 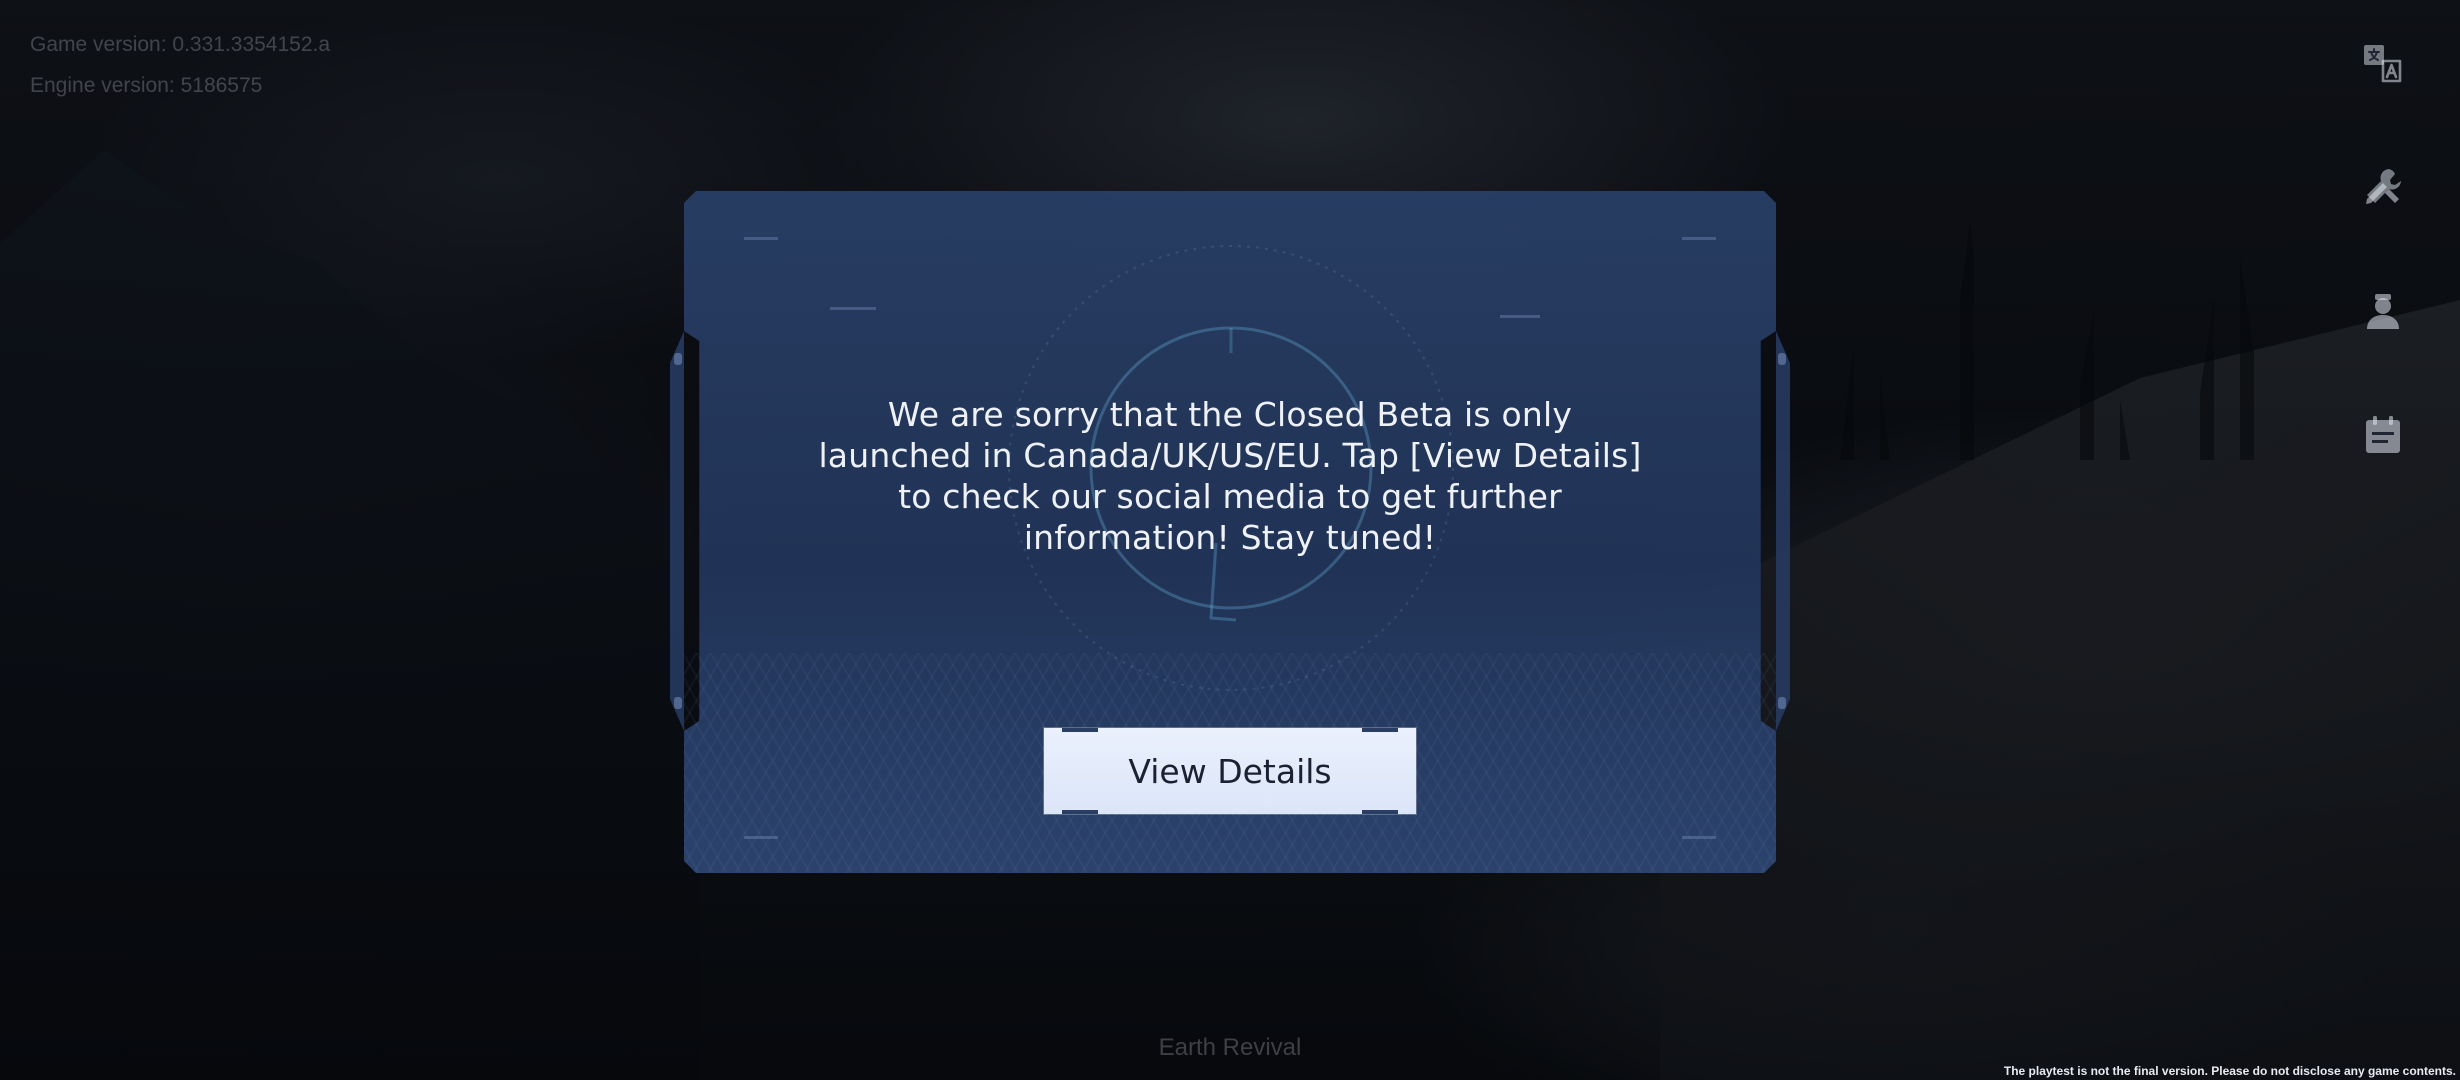 What do you see at coordinates (2383, 311) in the screenshot?
I see `user-icon` at bounding box center [2383, 311].